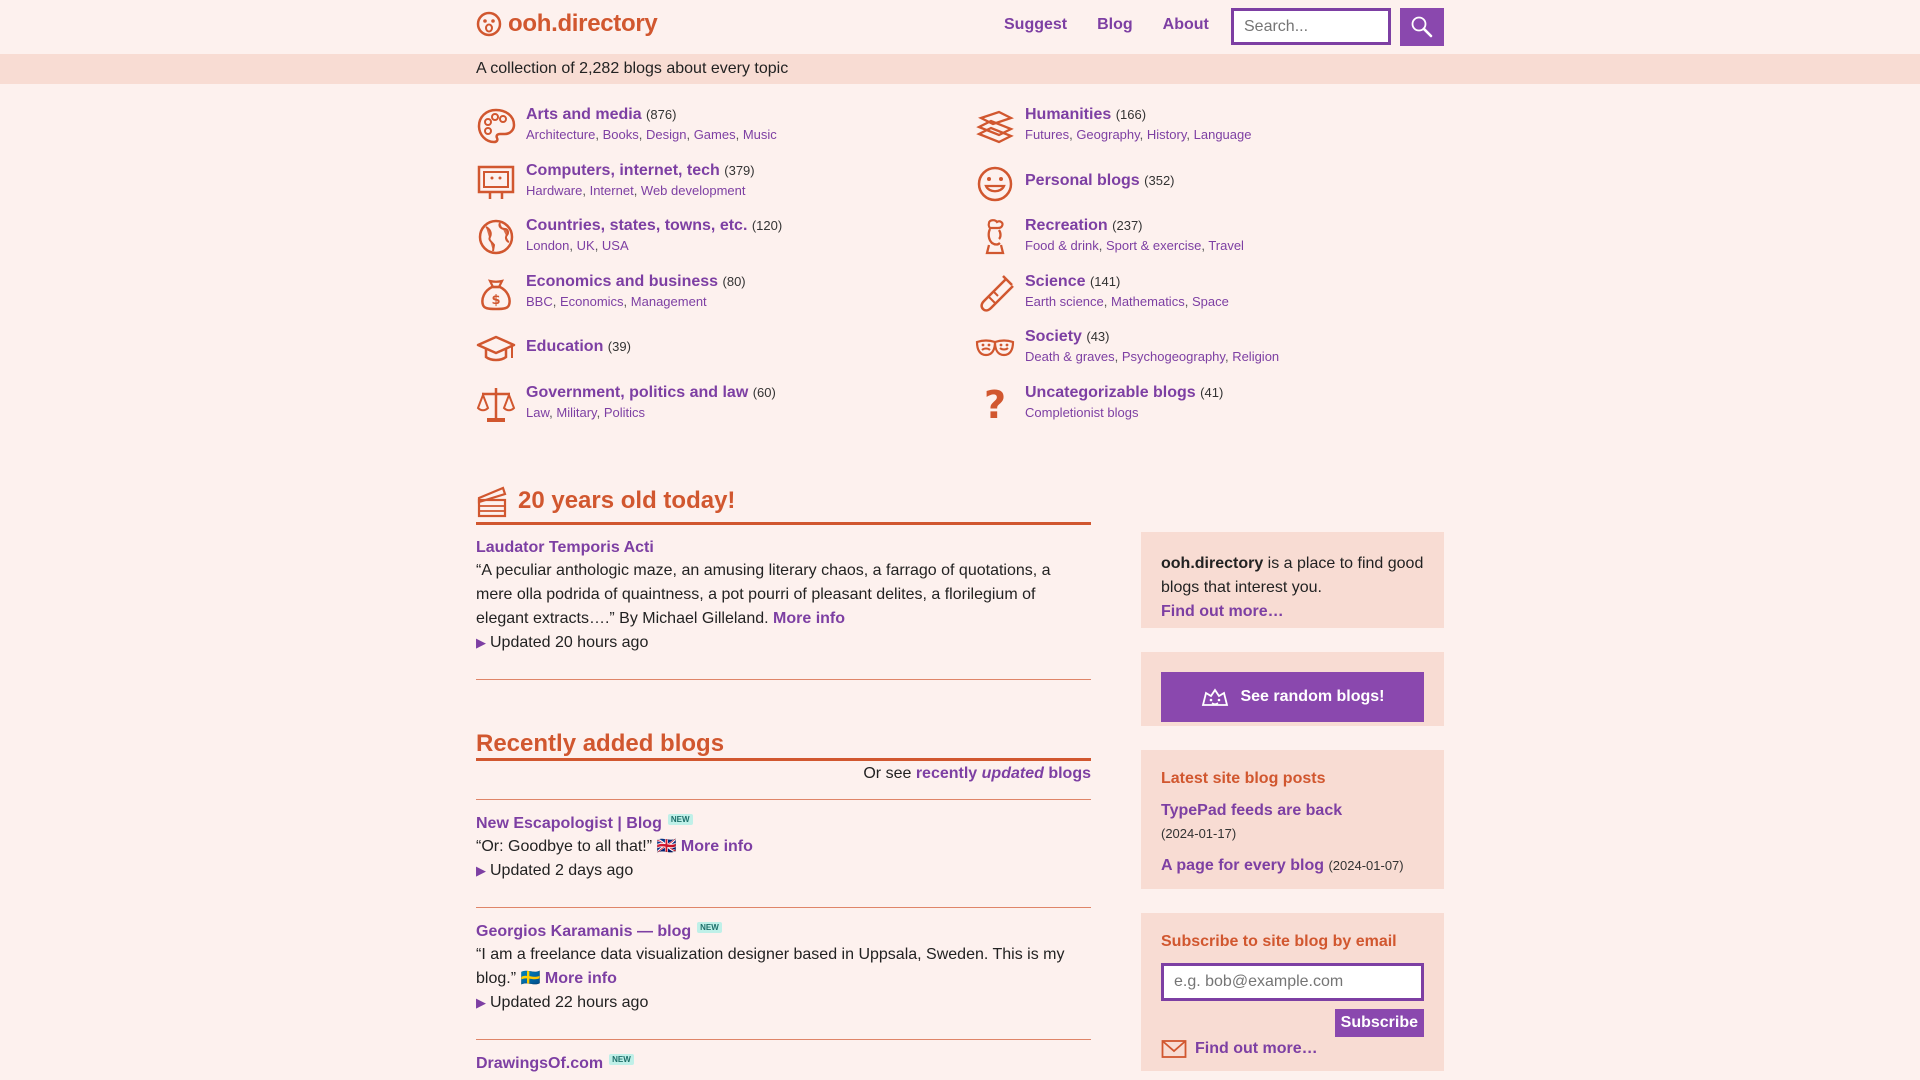 The image size is (1920, 1080). I want to click on search-input, so click(1311, 26).